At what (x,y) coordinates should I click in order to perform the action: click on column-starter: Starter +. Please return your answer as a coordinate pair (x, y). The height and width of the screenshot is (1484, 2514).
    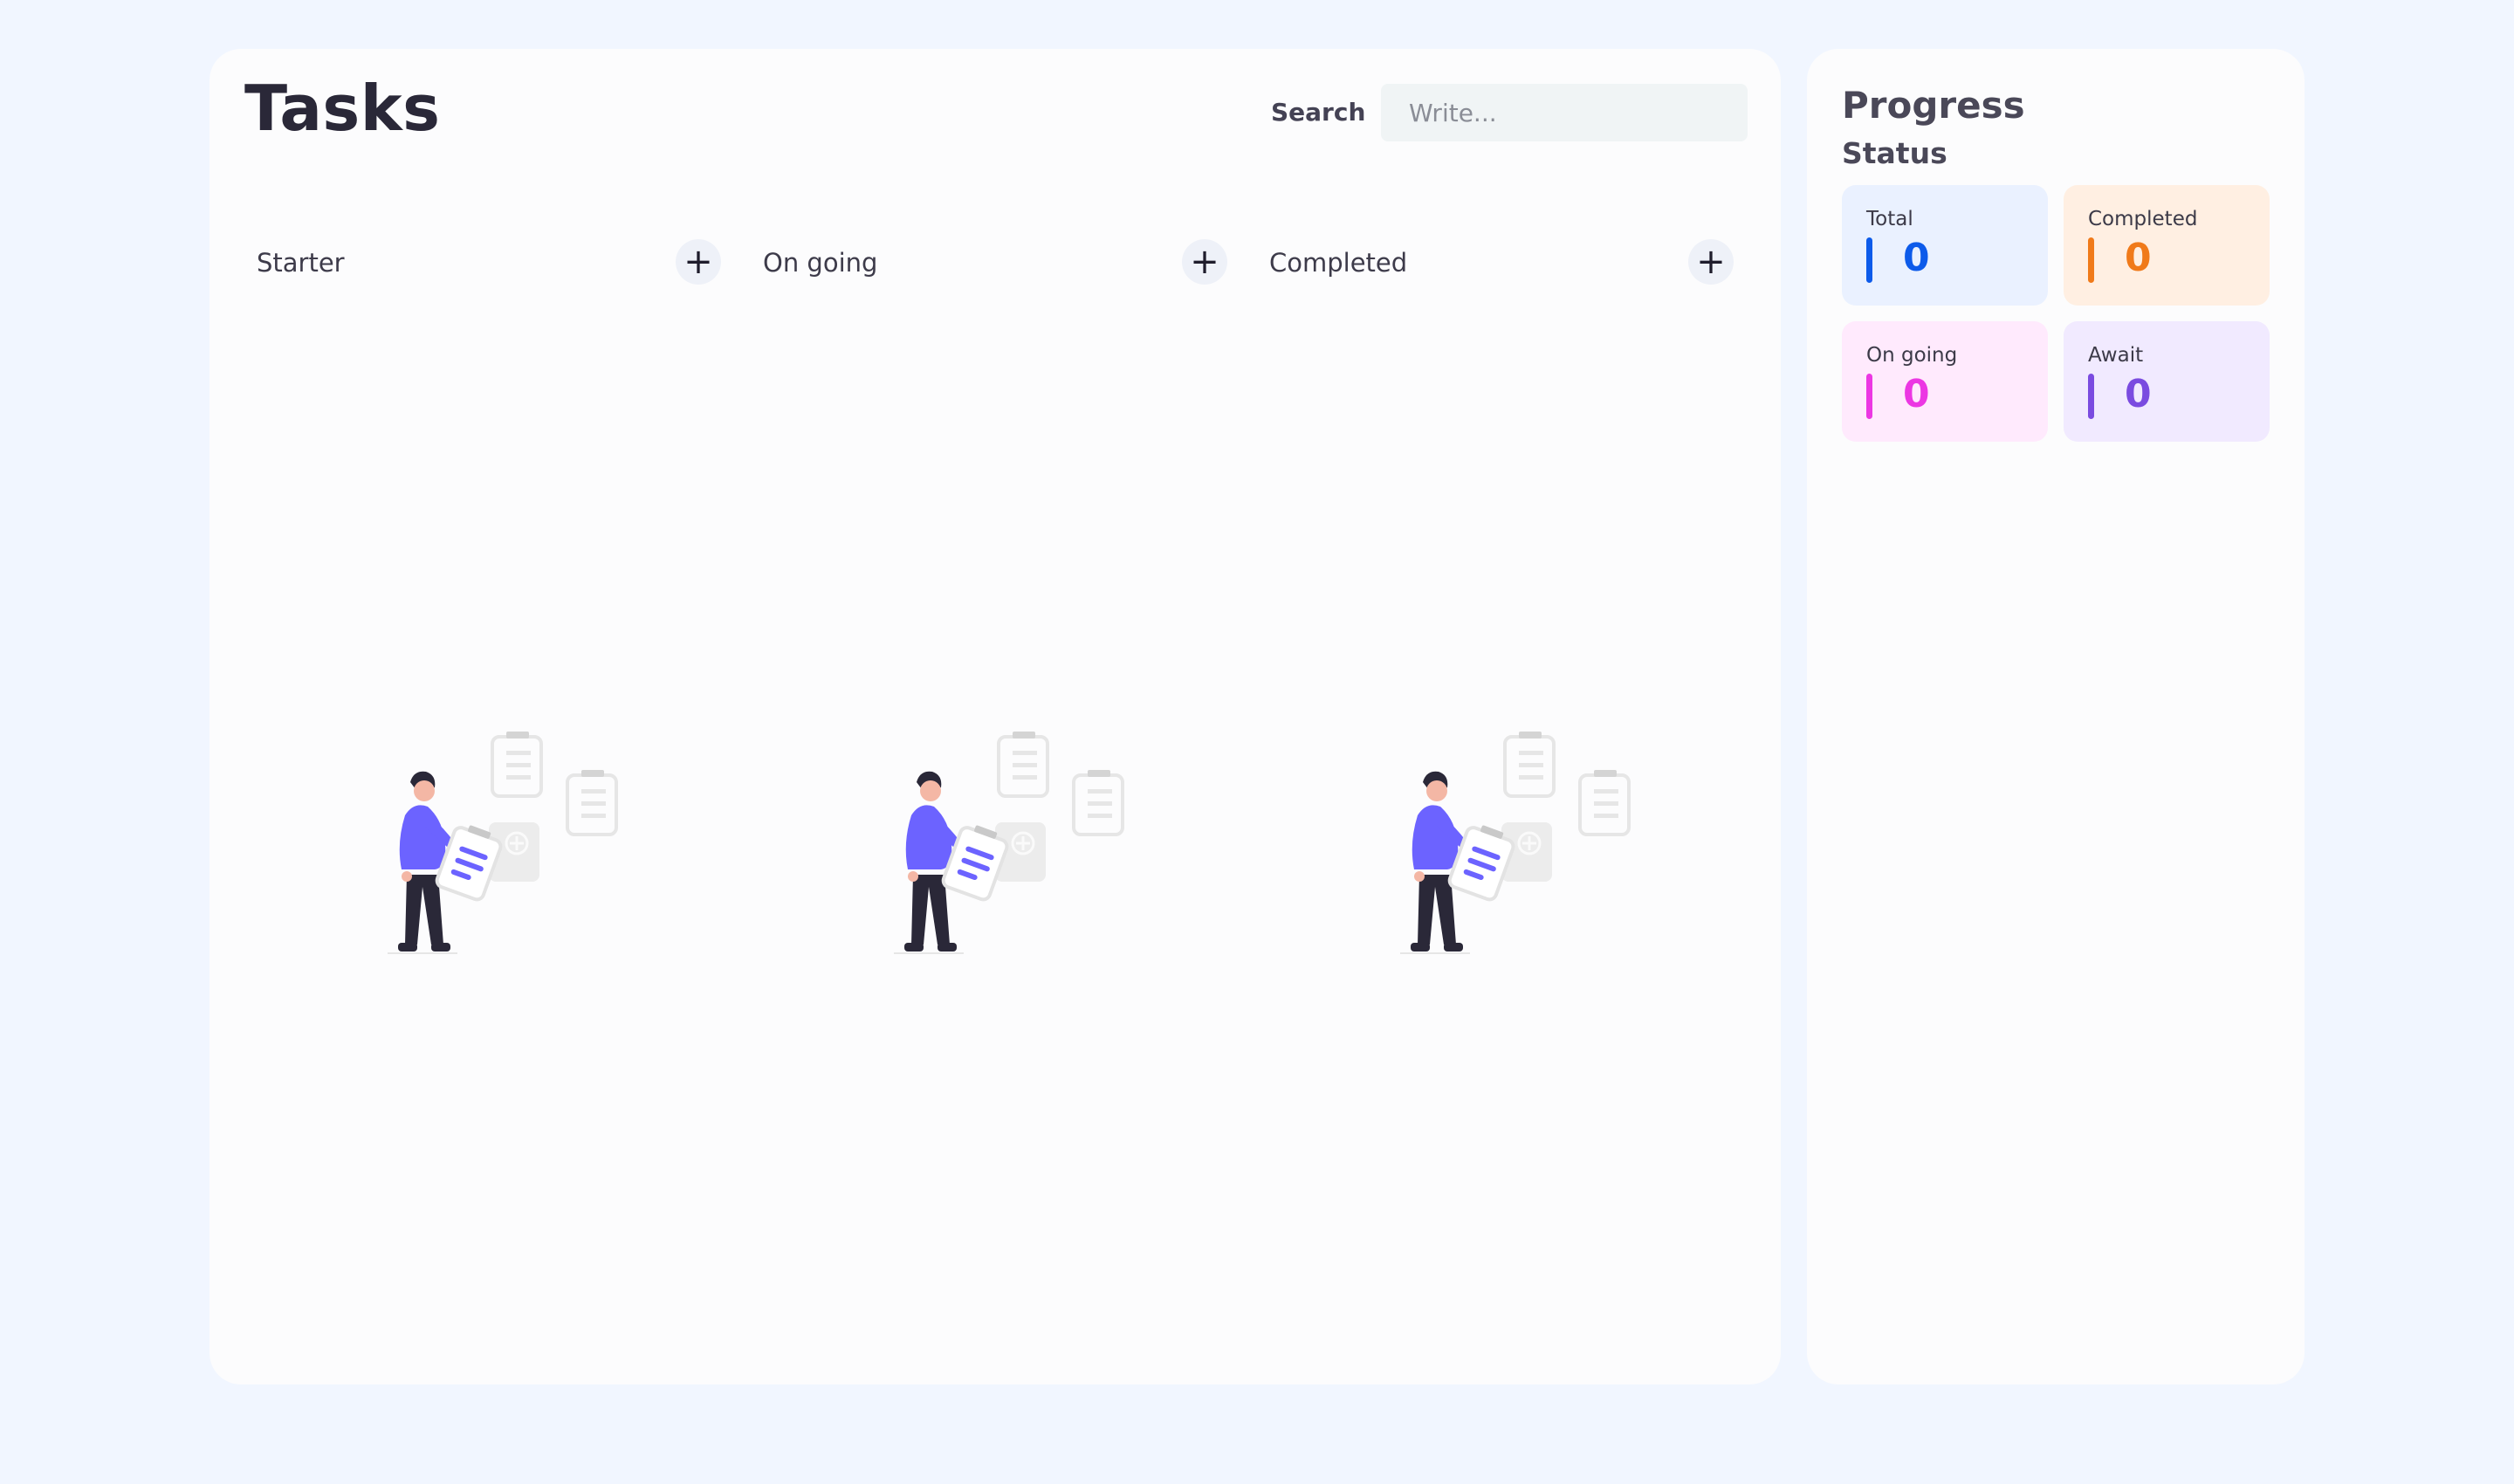
    Looking at the image, I should click on (493, 756).